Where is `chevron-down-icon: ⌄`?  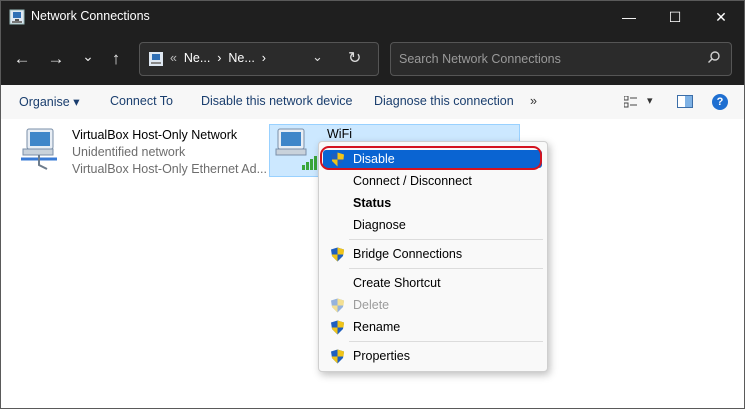
chevron-down-icon: ⌄ is located at coordinates (88, 55).